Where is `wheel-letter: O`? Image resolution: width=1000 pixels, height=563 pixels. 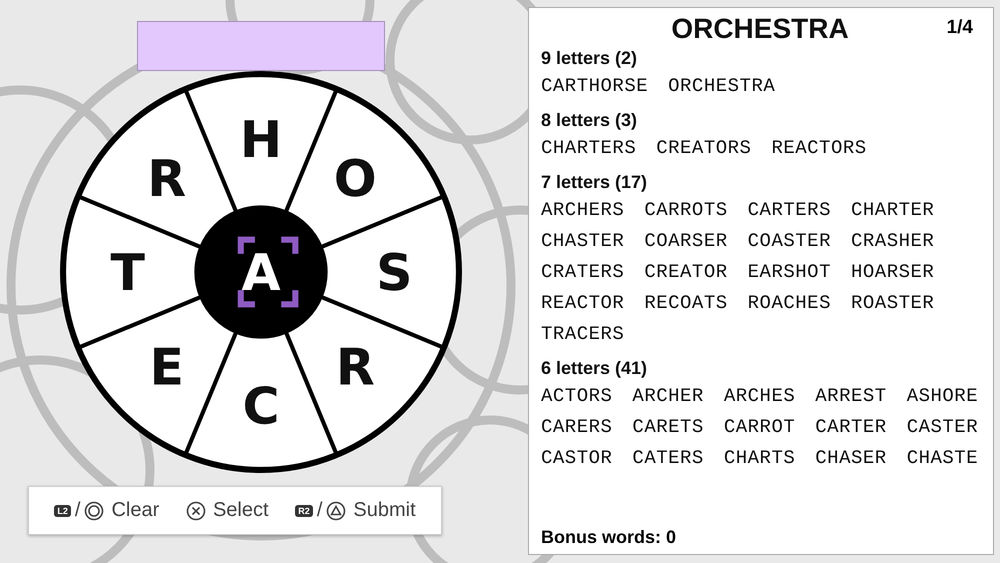
wheel-letter: O is located at coordinates (355, 178).